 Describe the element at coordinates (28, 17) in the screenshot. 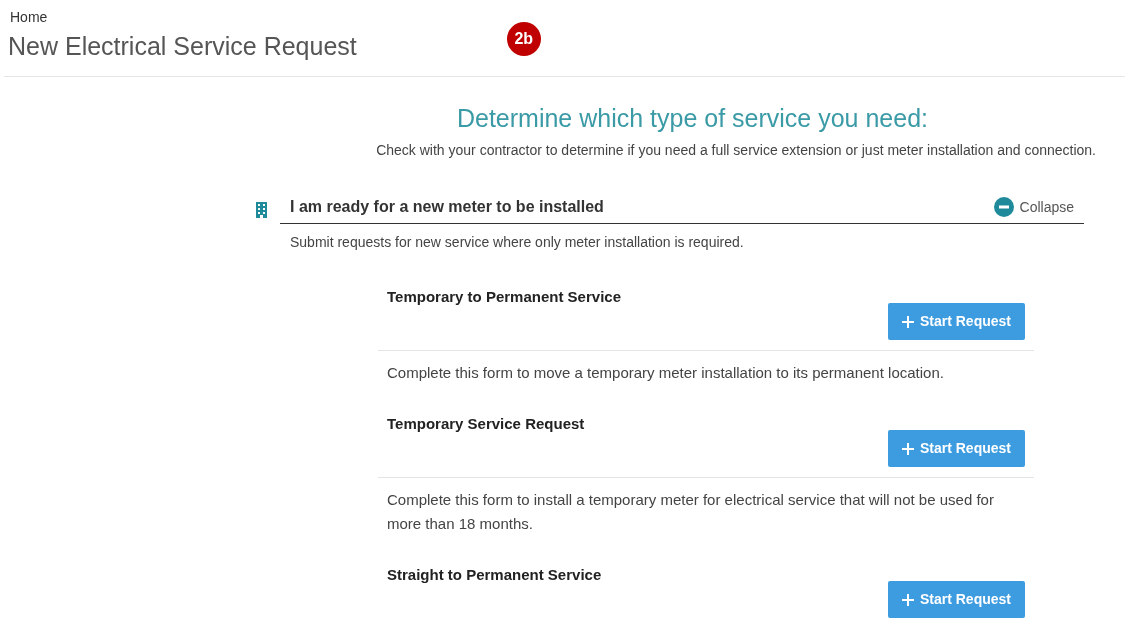

I see `breadcrumb-link: Home` at that location.